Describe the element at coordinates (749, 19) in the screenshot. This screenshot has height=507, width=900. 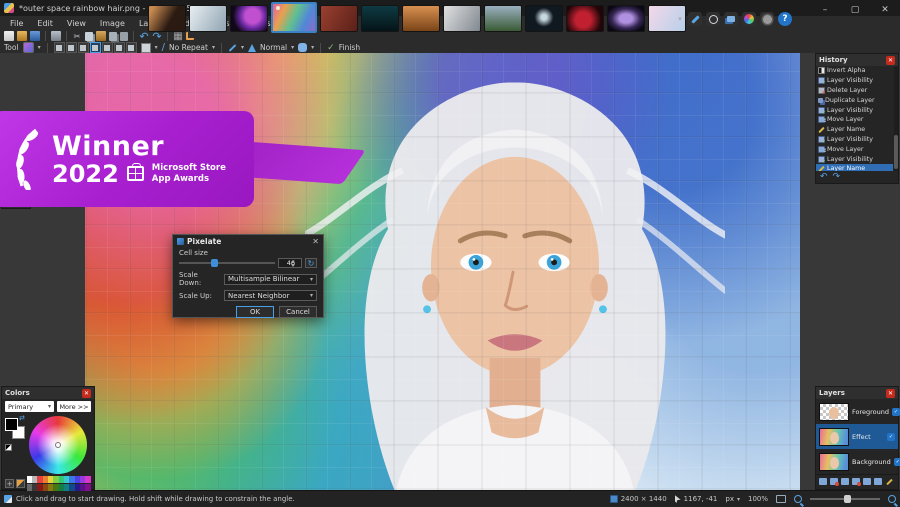
I see `colors-panel-toggle-icon` at that location.